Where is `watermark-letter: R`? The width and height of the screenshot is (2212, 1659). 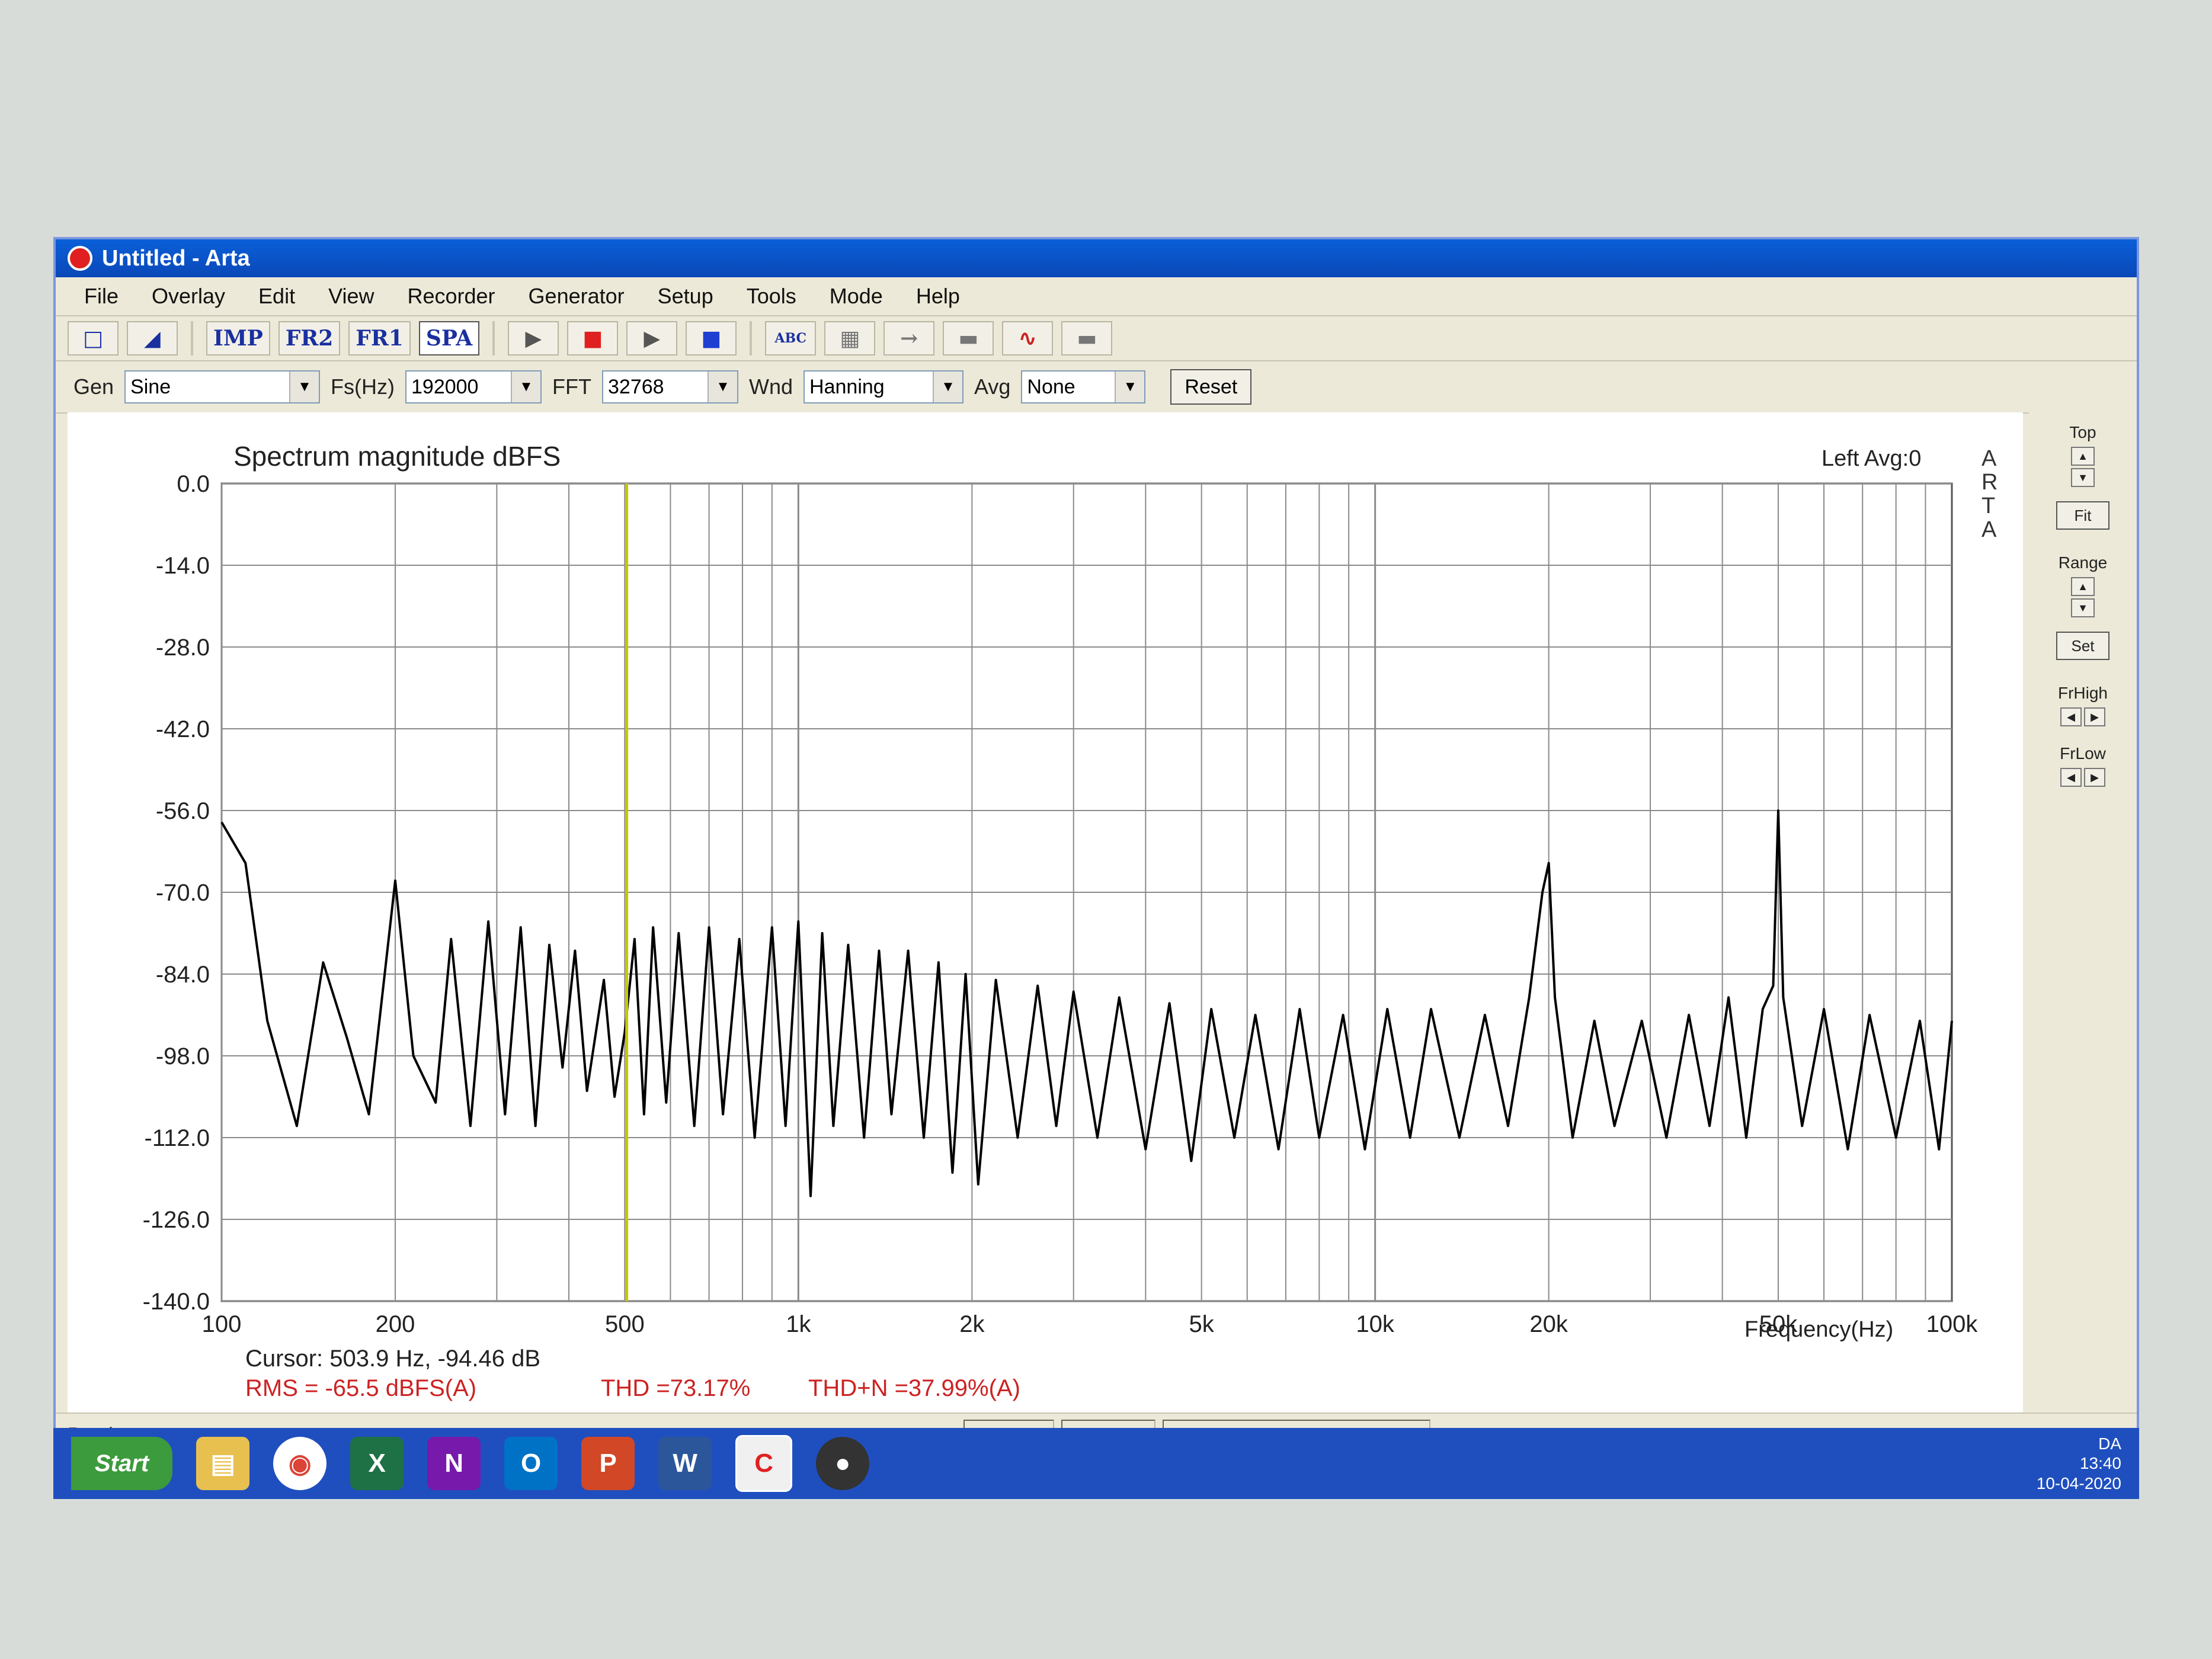 watermark-letter: R is located at coordinates (1989, 483).